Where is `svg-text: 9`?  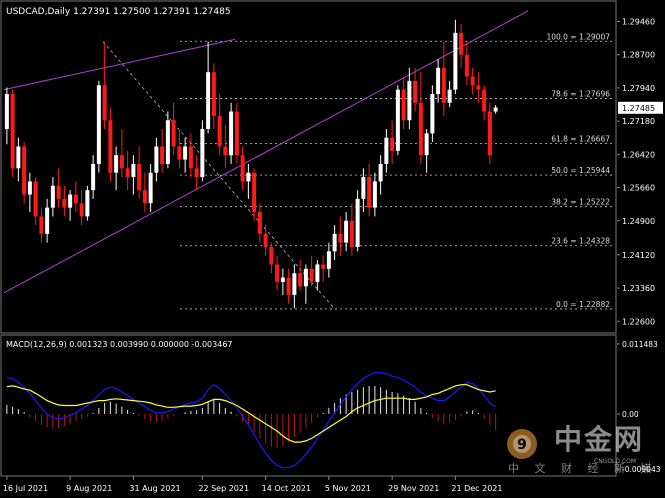 svg-text: 9 is located at coordinates (522, 445).